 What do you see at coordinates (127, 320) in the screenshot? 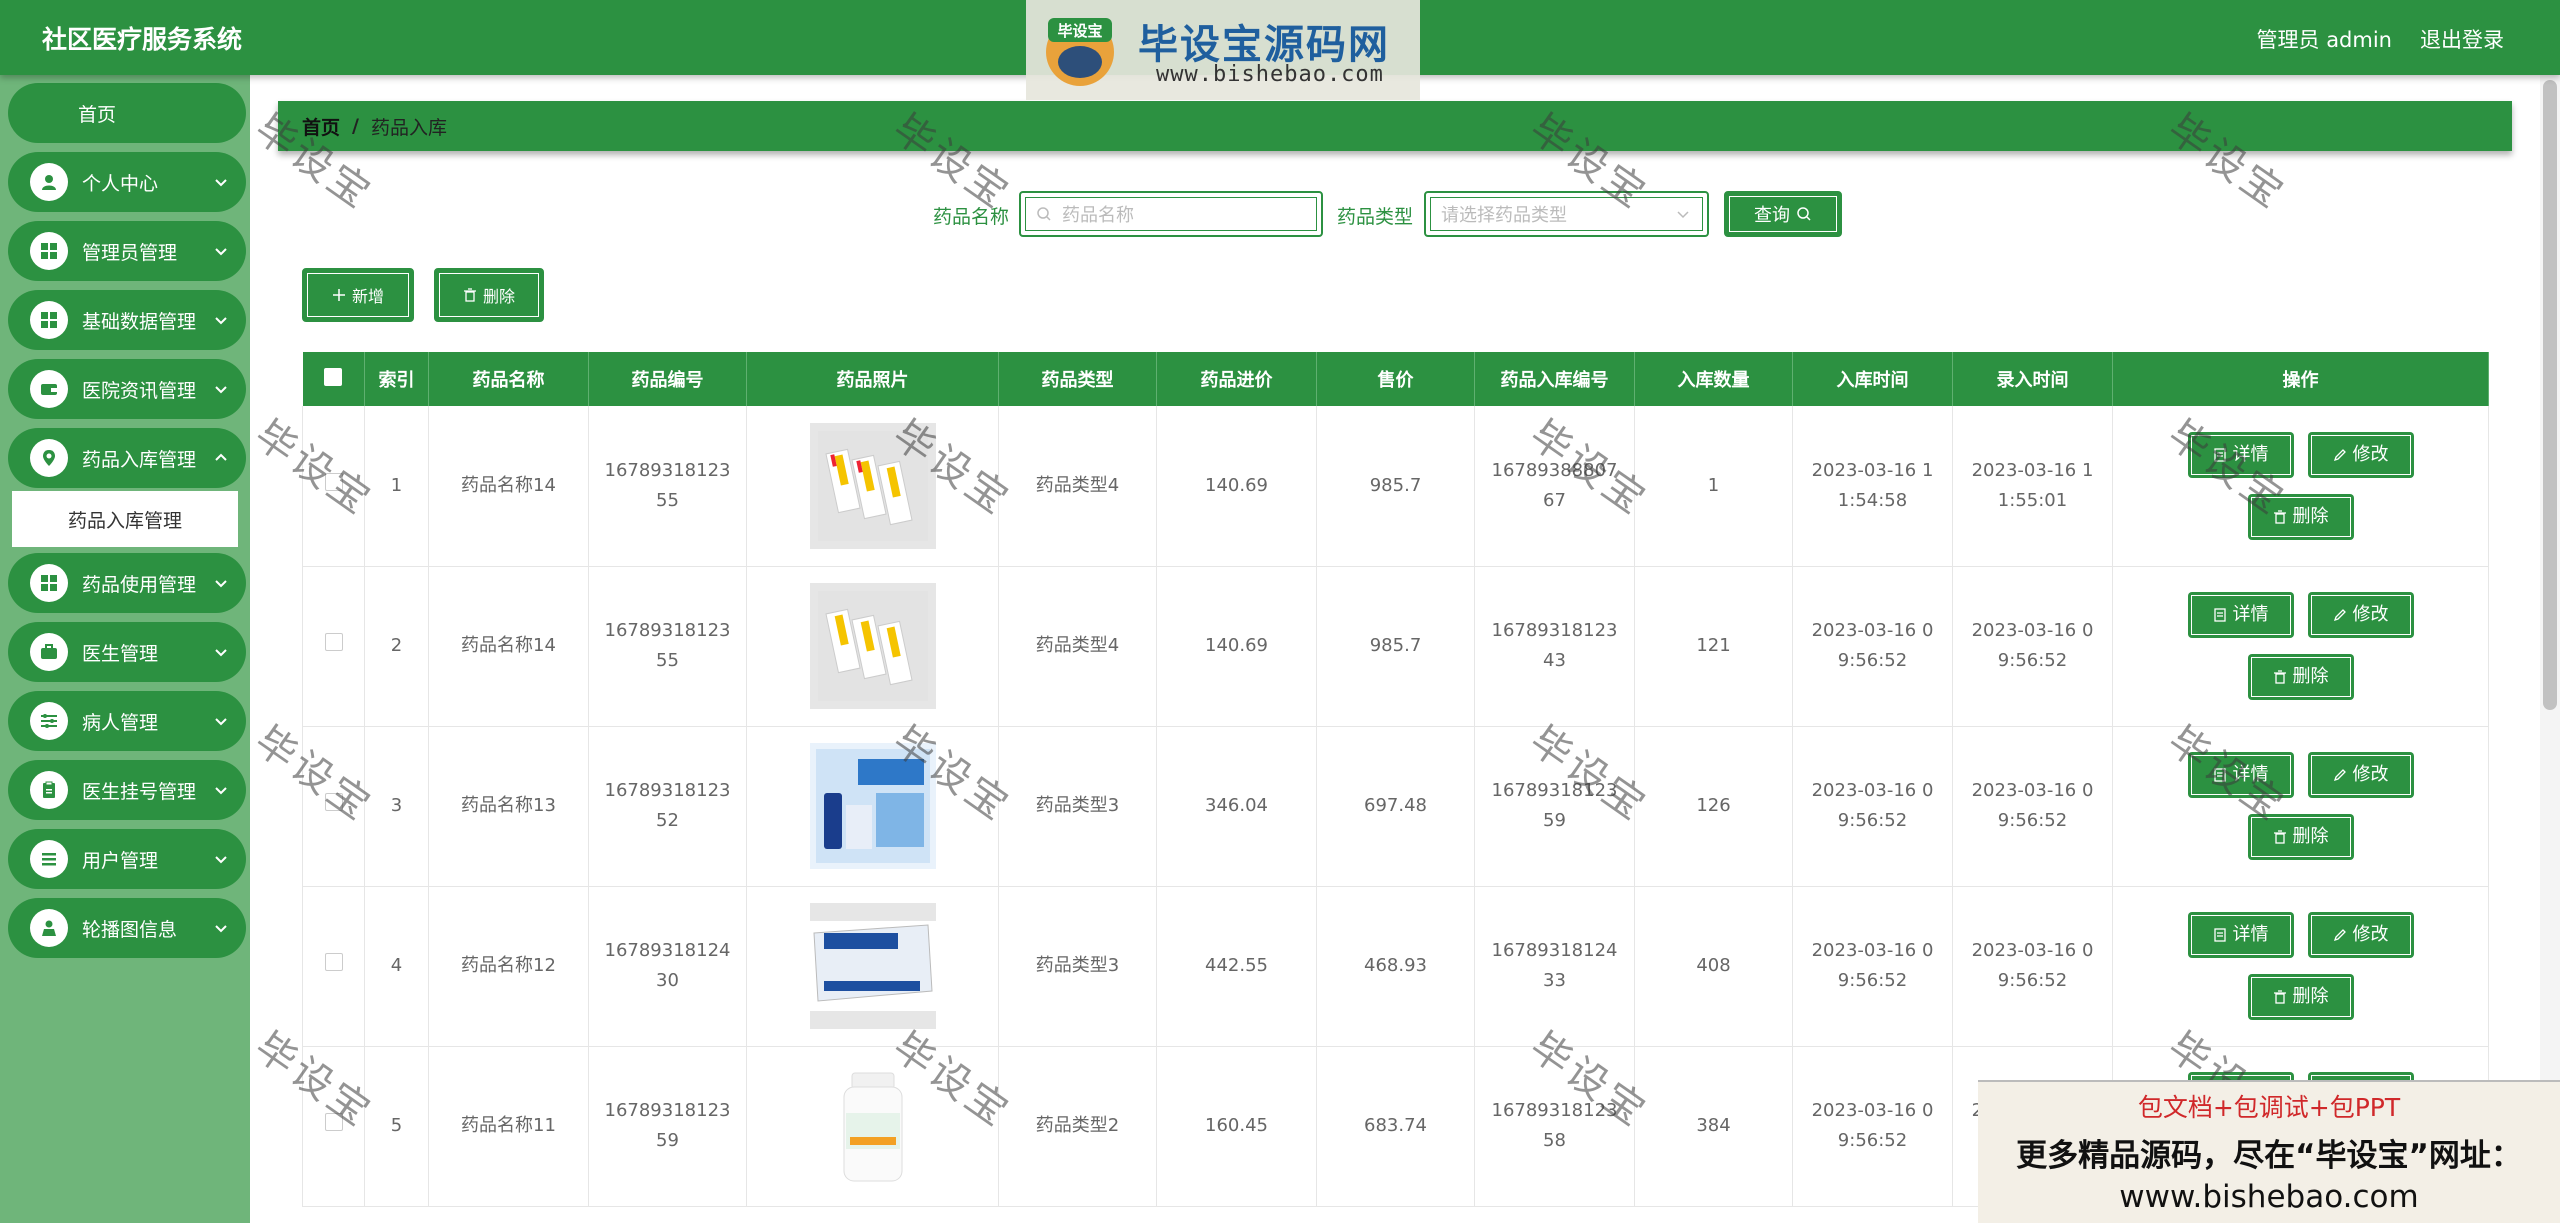
I see `sidebar-item-basic-data: 基础数据管理` at bounding box center [127, 320].